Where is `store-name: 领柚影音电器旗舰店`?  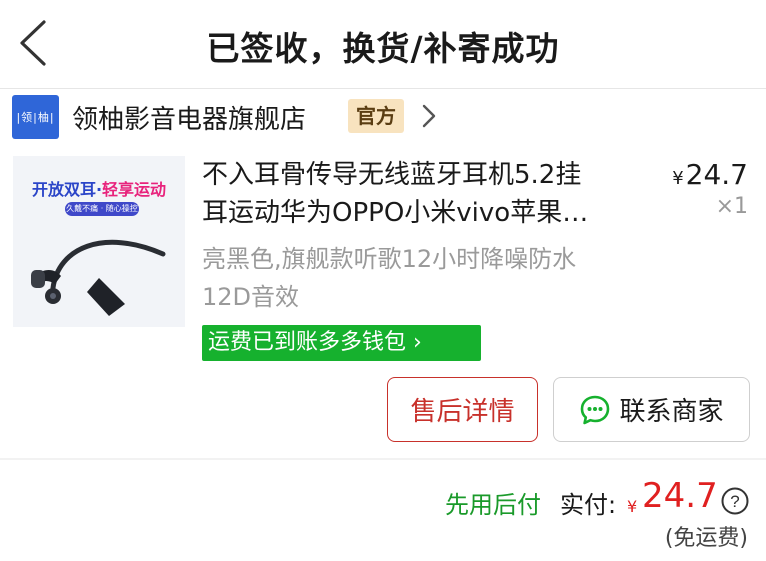
store-name: 领柚影音电器旗舰店 is located at coordinates (189, 117).